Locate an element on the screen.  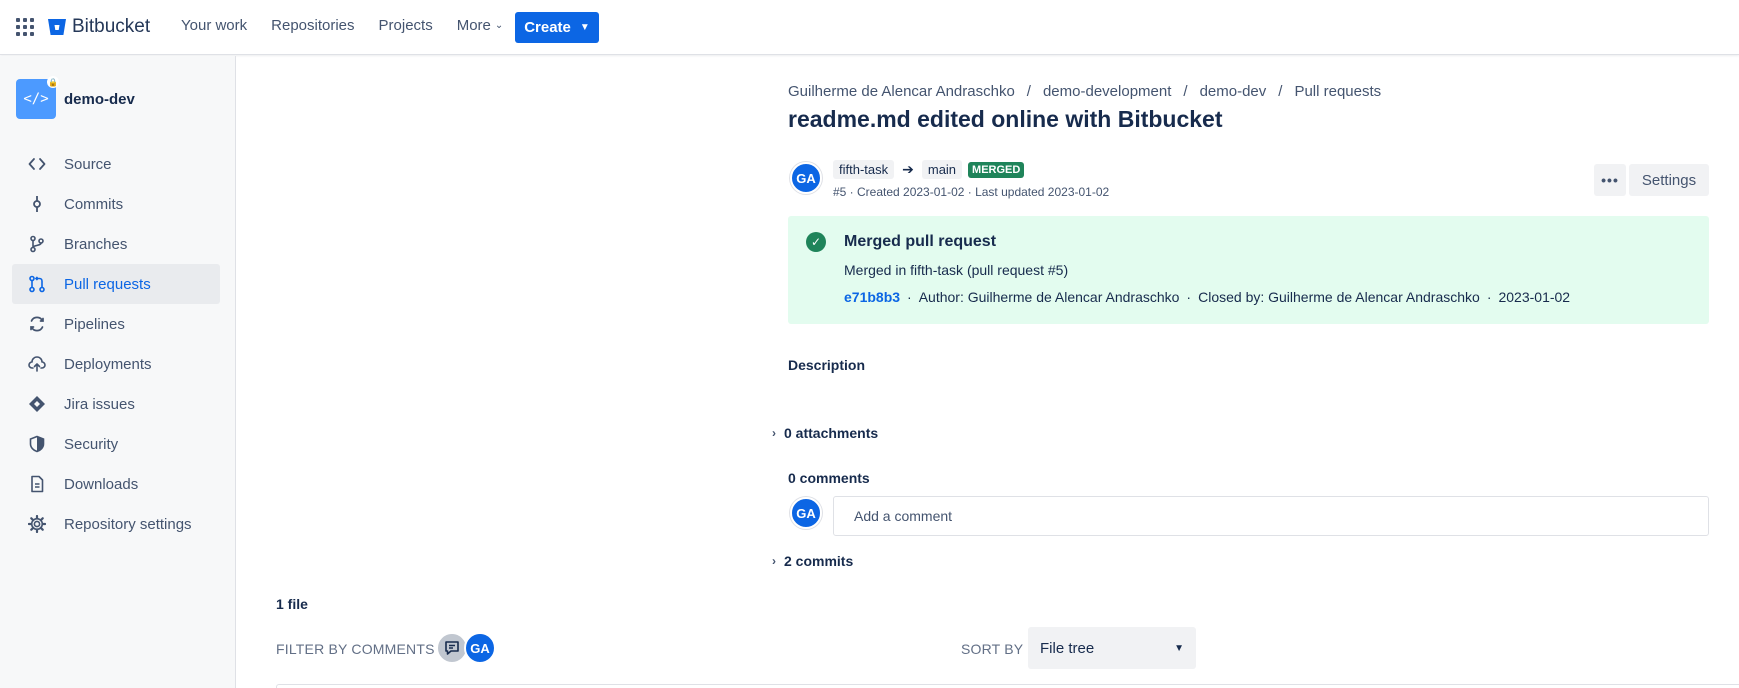
sort-select-value: File tree is located at coordinates (1067, 648).